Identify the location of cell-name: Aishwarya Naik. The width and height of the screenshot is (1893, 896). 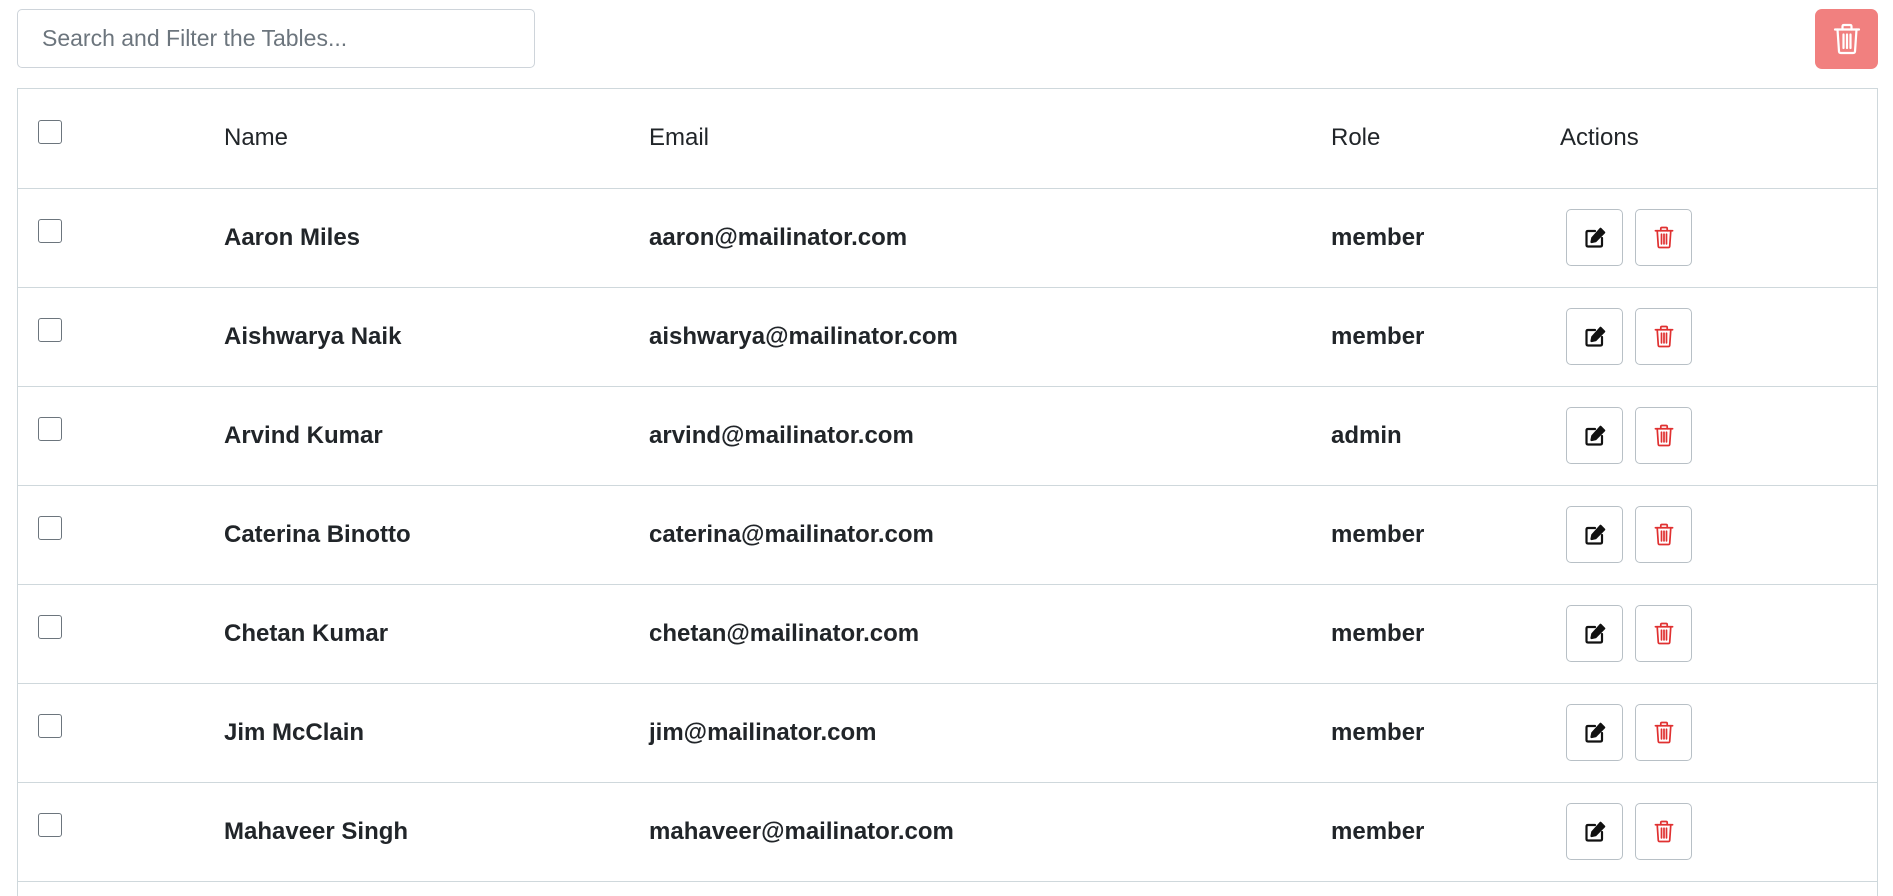
(436, 337).